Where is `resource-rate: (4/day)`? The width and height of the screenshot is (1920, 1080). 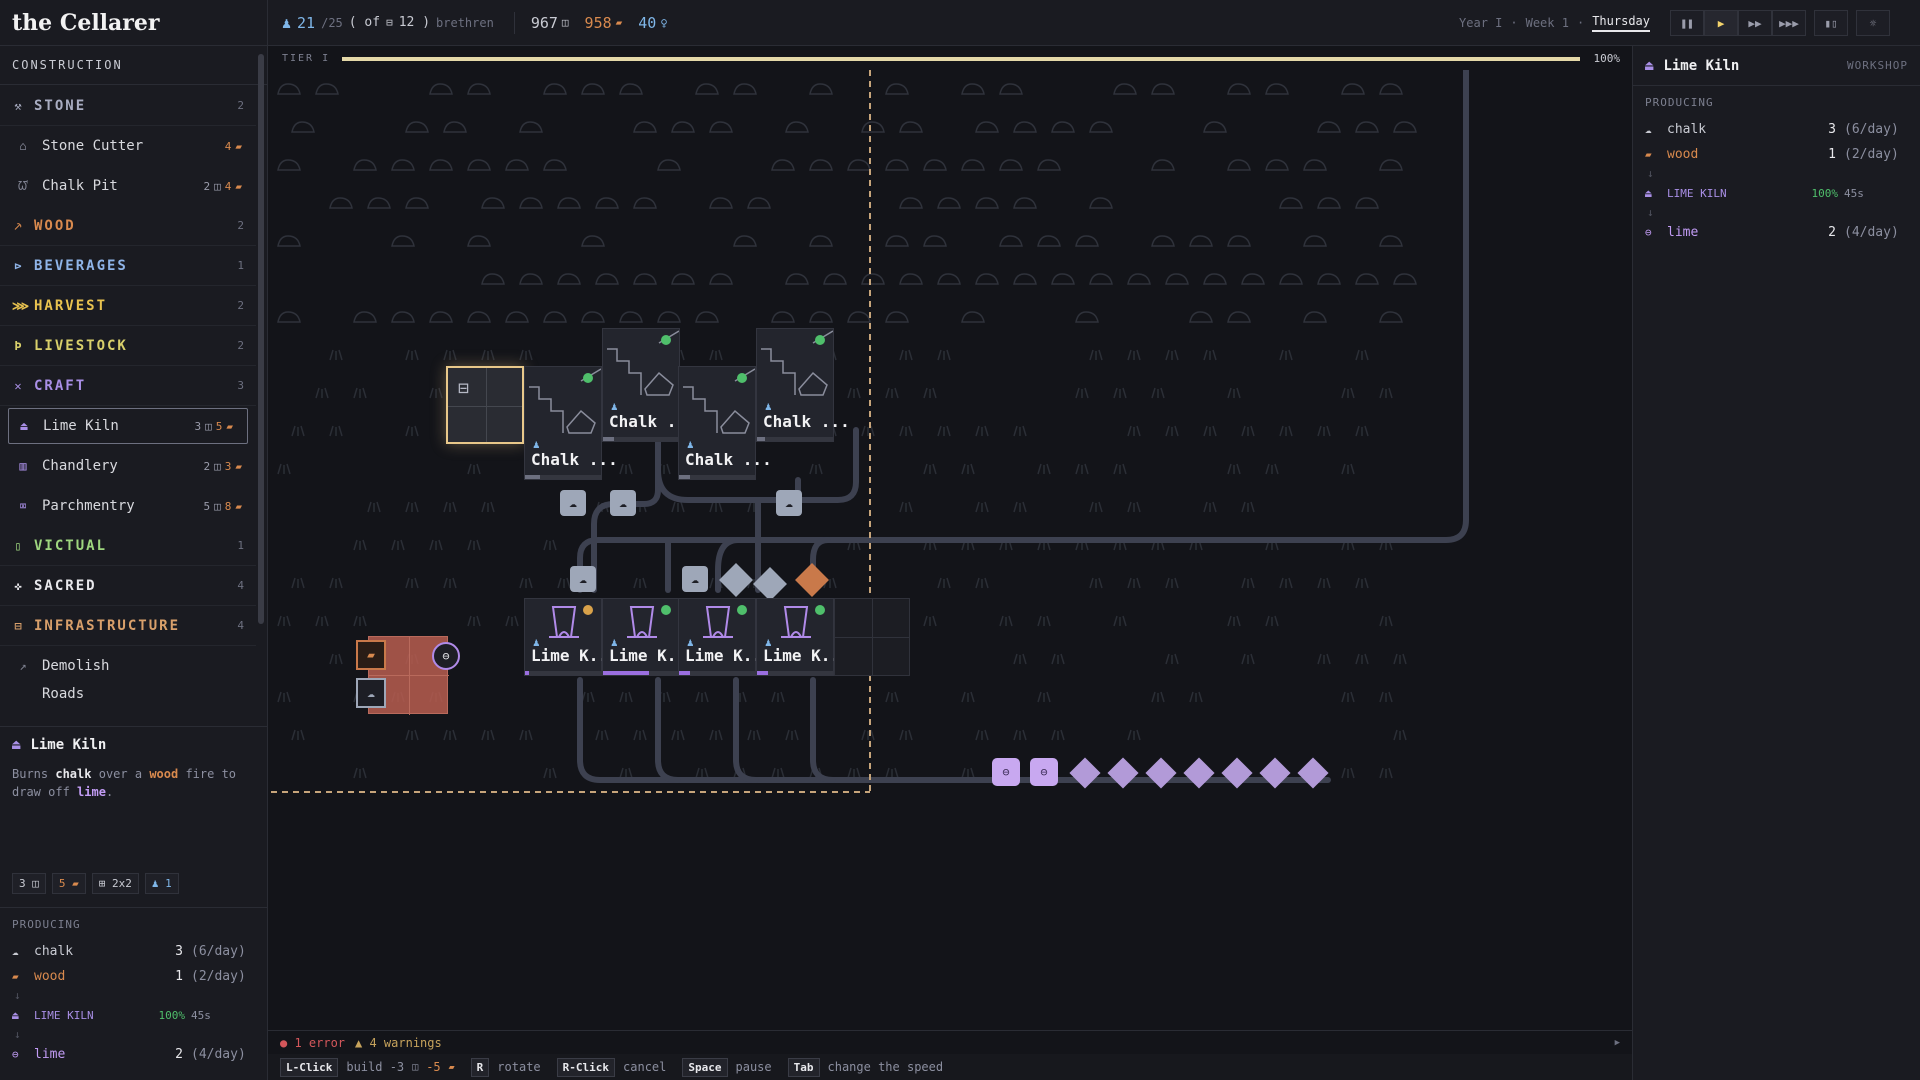
resource-rate: (4/day) is located at coordinates (1871, 232).